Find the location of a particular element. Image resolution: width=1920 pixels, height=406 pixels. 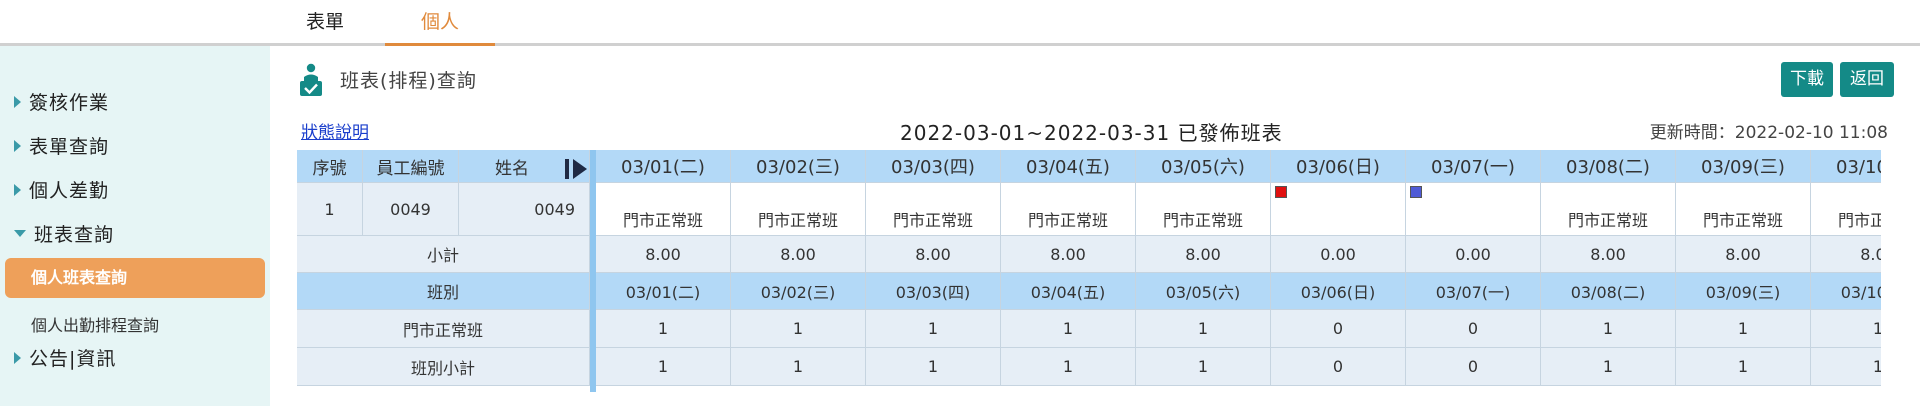

tab-personal: 個人 is located at coordinates (440, 23).